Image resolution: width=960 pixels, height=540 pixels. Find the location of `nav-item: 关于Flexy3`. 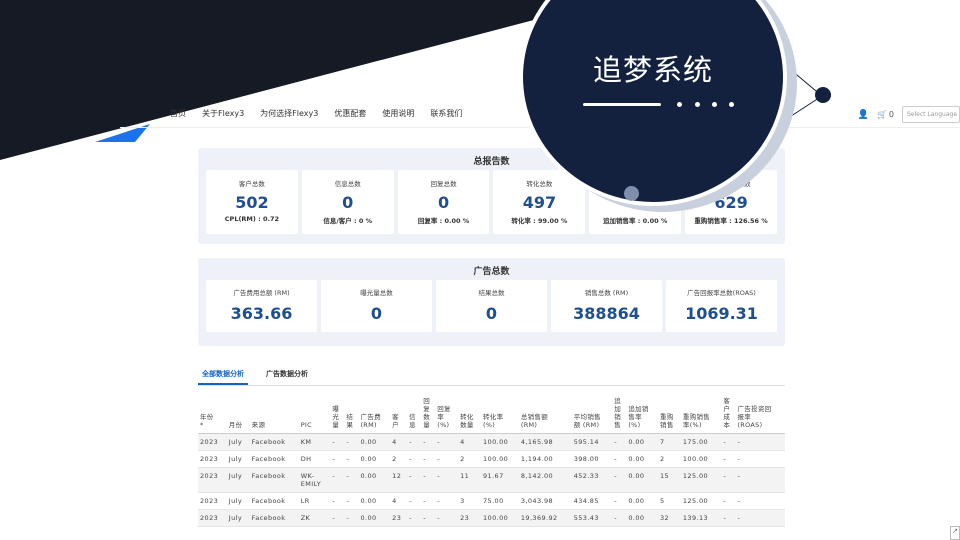

nav-item: 关于Flexy3 is located at coordinates (223, 113).